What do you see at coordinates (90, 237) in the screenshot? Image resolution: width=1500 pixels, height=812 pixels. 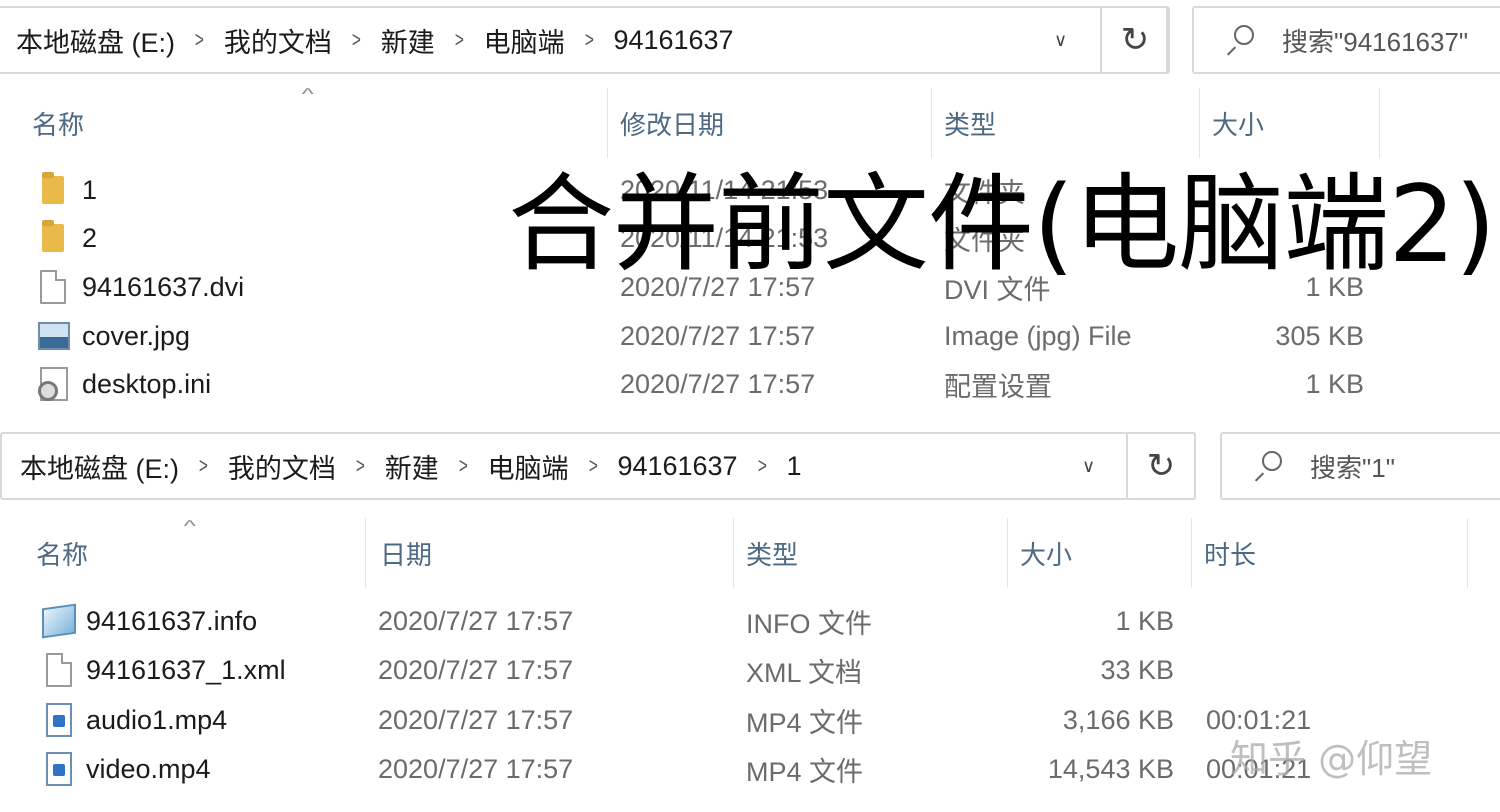 I see `file-name: 2` at bounding box center [90, 237].